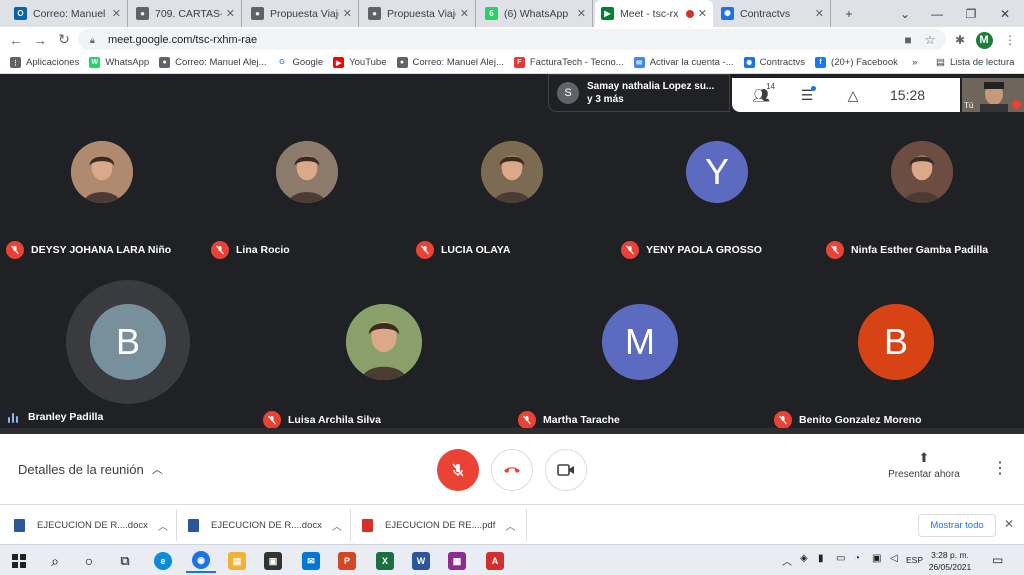 The height and width of the screenshot is (575, 1024). What do you see at coordinates (821, 558) in the screenshot?
I see `tray-mic-icon: ▮` at bounding box center [821, 558].